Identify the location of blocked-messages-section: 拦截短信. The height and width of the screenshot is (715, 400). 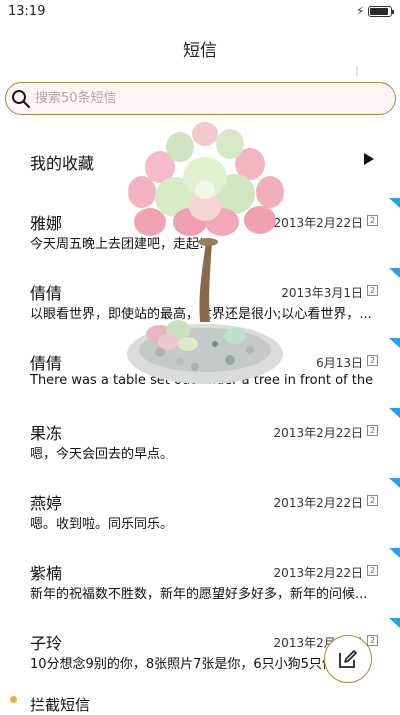
(200, 703).